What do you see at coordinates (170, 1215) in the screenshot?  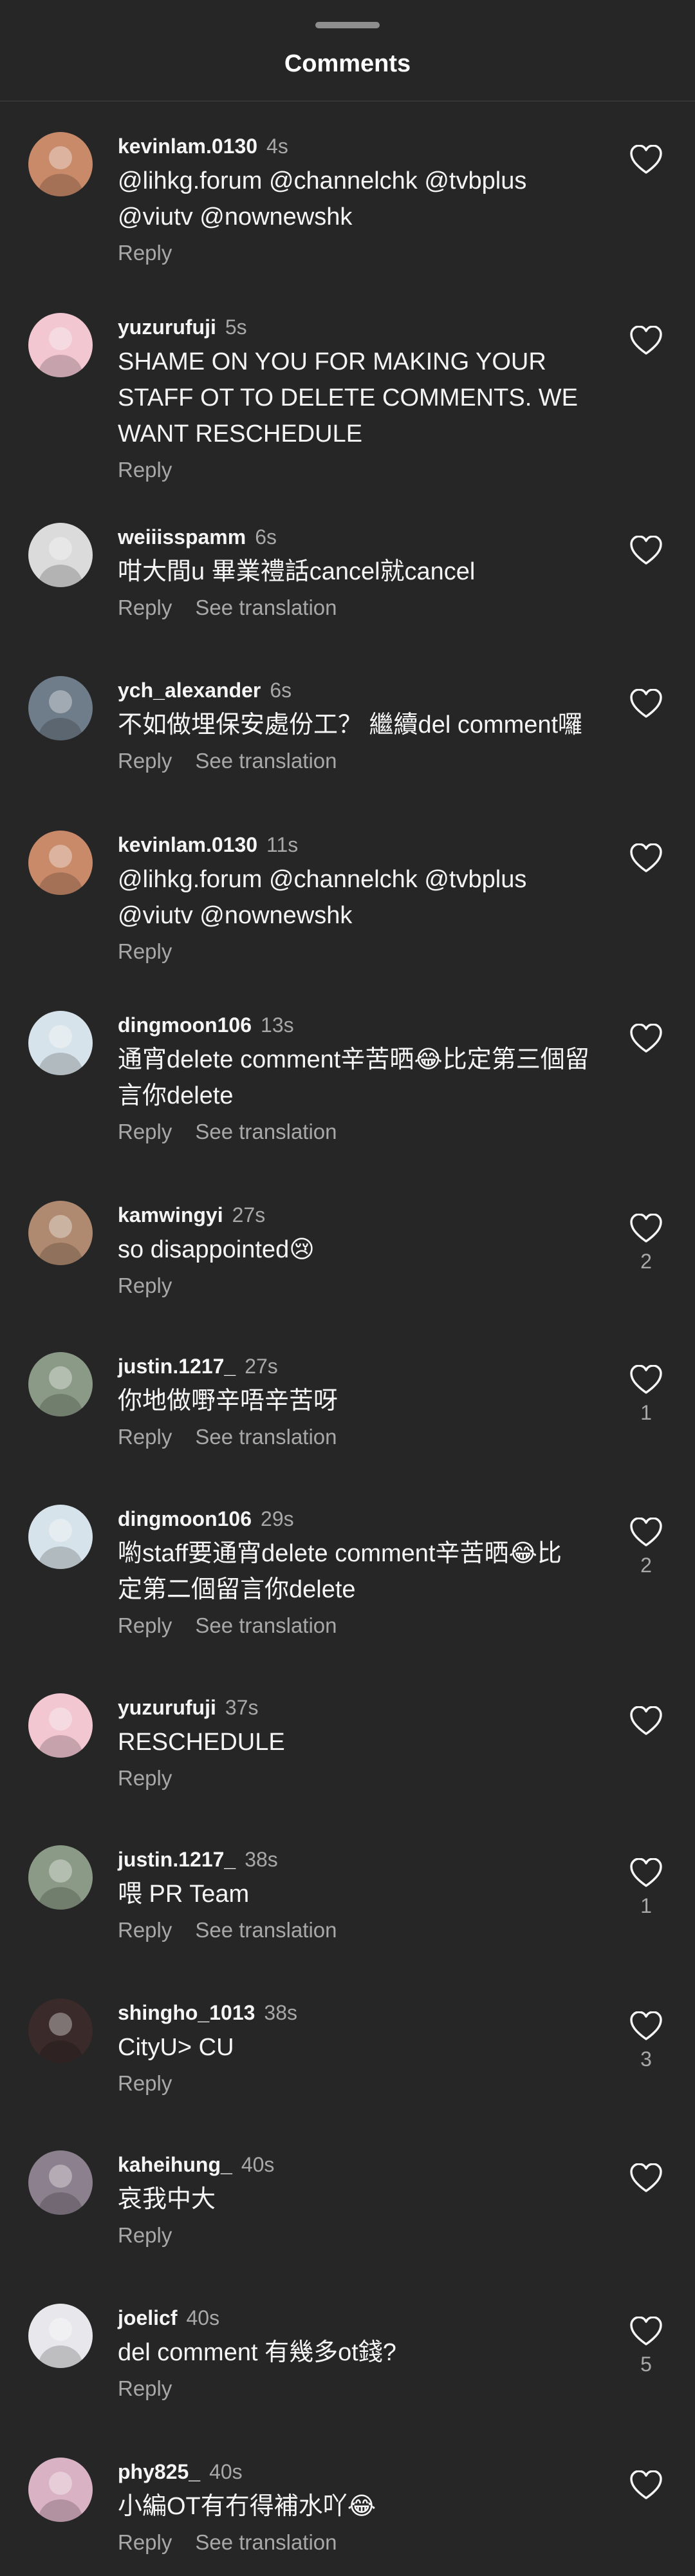 I see `username: kamwingyi` at bounding box center [170, 1215].